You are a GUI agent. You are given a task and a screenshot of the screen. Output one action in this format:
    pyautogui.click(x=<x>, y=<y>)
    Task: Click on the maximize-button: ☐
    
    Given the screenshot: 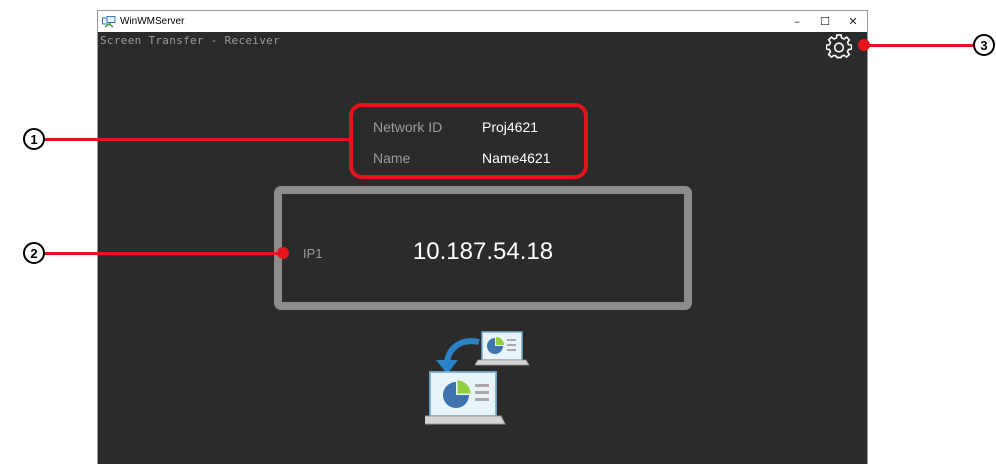 What is the action you would take?
    pyautogui.click(x=825, y=21)
    